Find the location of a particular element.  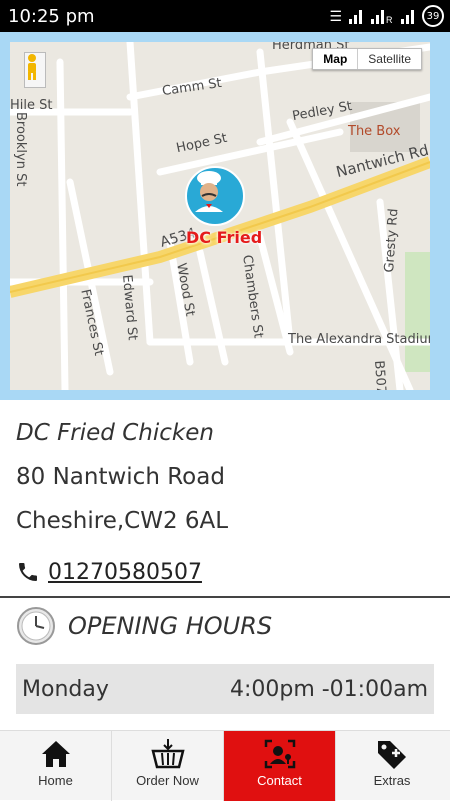

tab-label: Home is located at coordinates (55, 780).